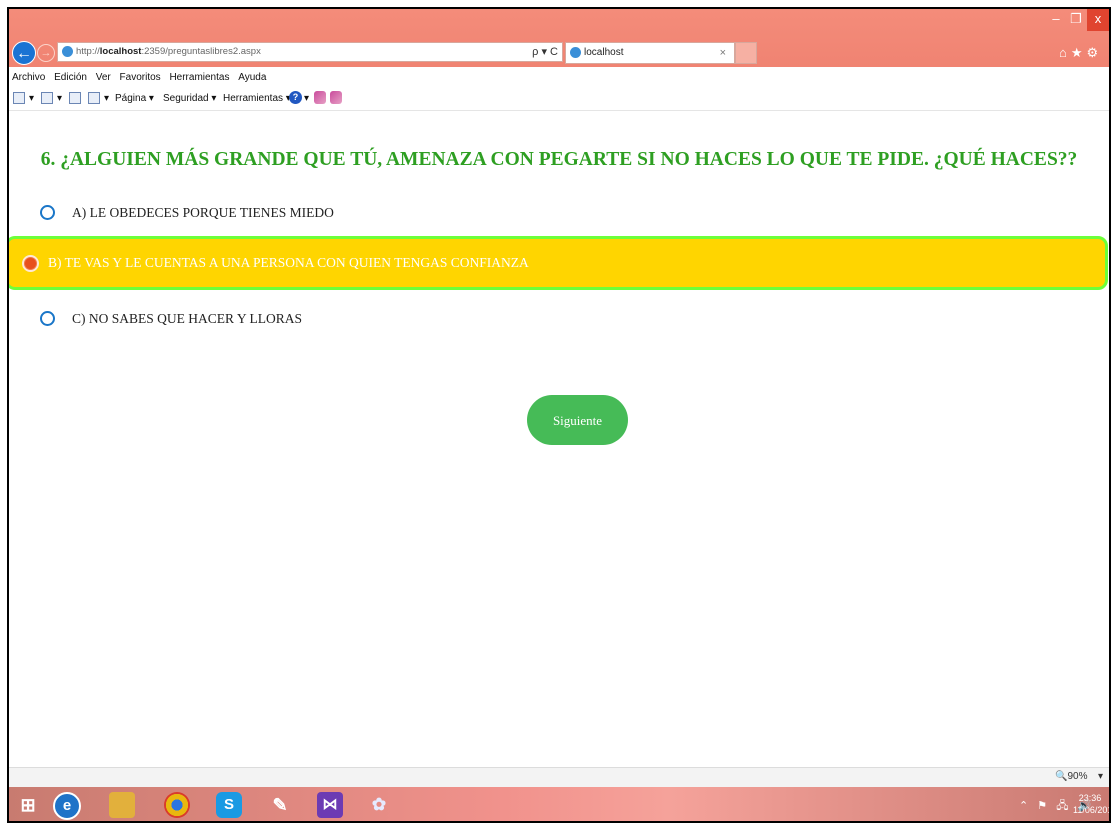 Image resolution: width=1118 pixels, height=830 pixels. I want to click on radio-option-b, so click(30, 263).